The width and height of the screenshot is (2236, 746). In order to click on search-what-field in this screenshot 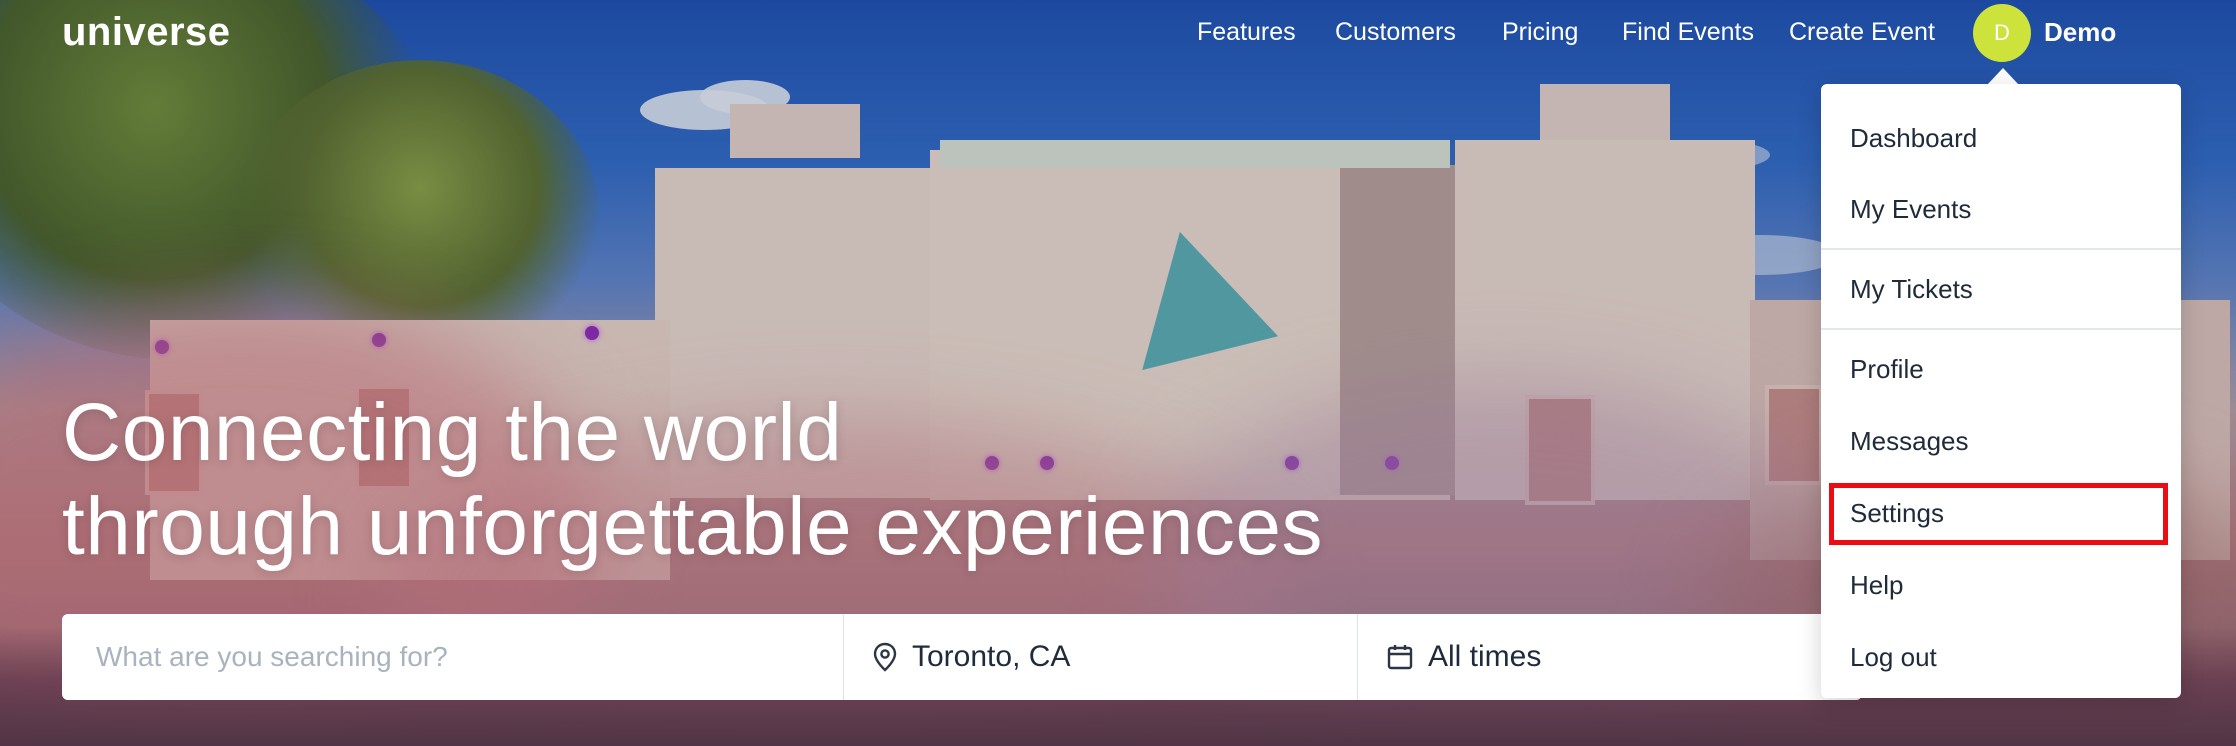, I will do `click(453, 657)`.